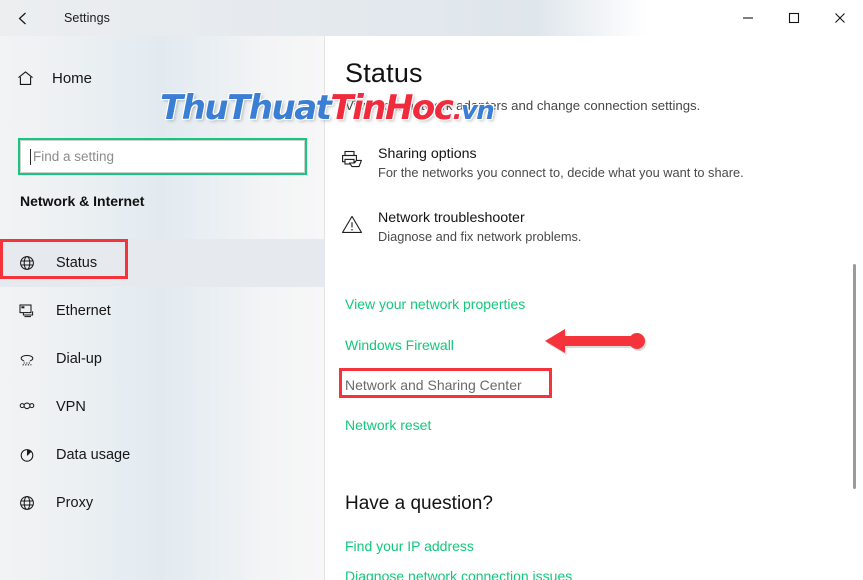  I want to click on link-network-and-sharing-center: Network and Sharing Center, so click(433, 385).